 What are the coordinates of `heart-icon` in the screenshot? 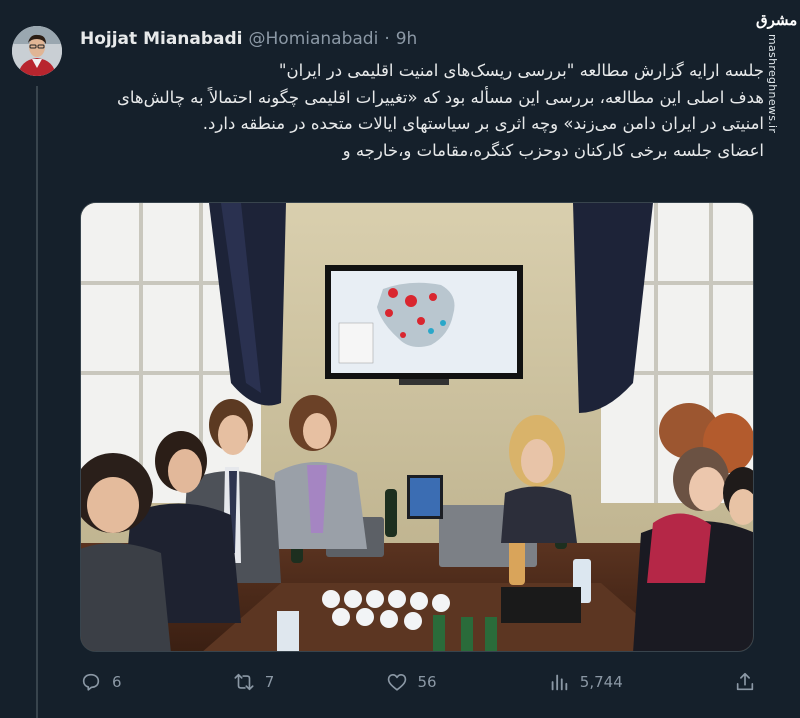 It's located at (396, 682).